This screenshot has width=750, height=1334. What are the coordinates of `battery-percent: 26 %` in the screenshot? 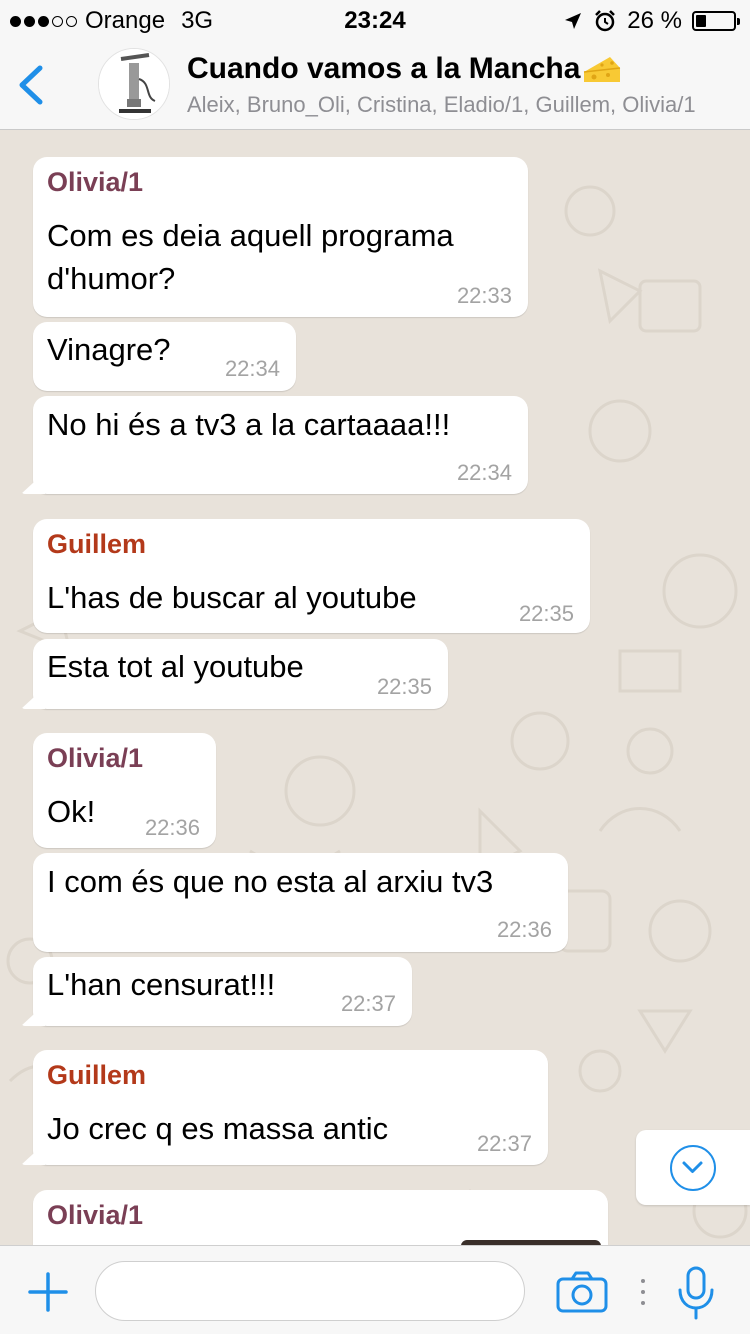 It's located at (654, 20).